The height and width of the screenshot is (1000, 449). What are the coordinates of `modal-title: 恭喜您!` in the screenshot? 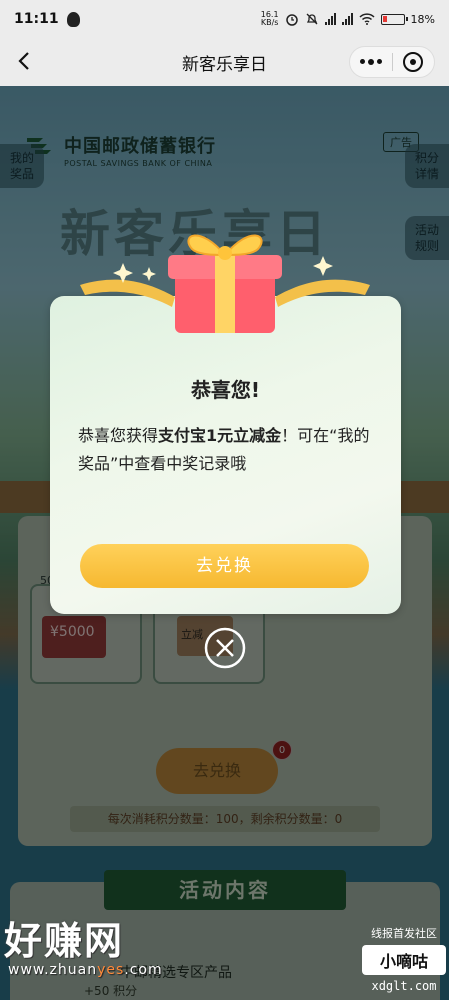 It's located at (225, 390).